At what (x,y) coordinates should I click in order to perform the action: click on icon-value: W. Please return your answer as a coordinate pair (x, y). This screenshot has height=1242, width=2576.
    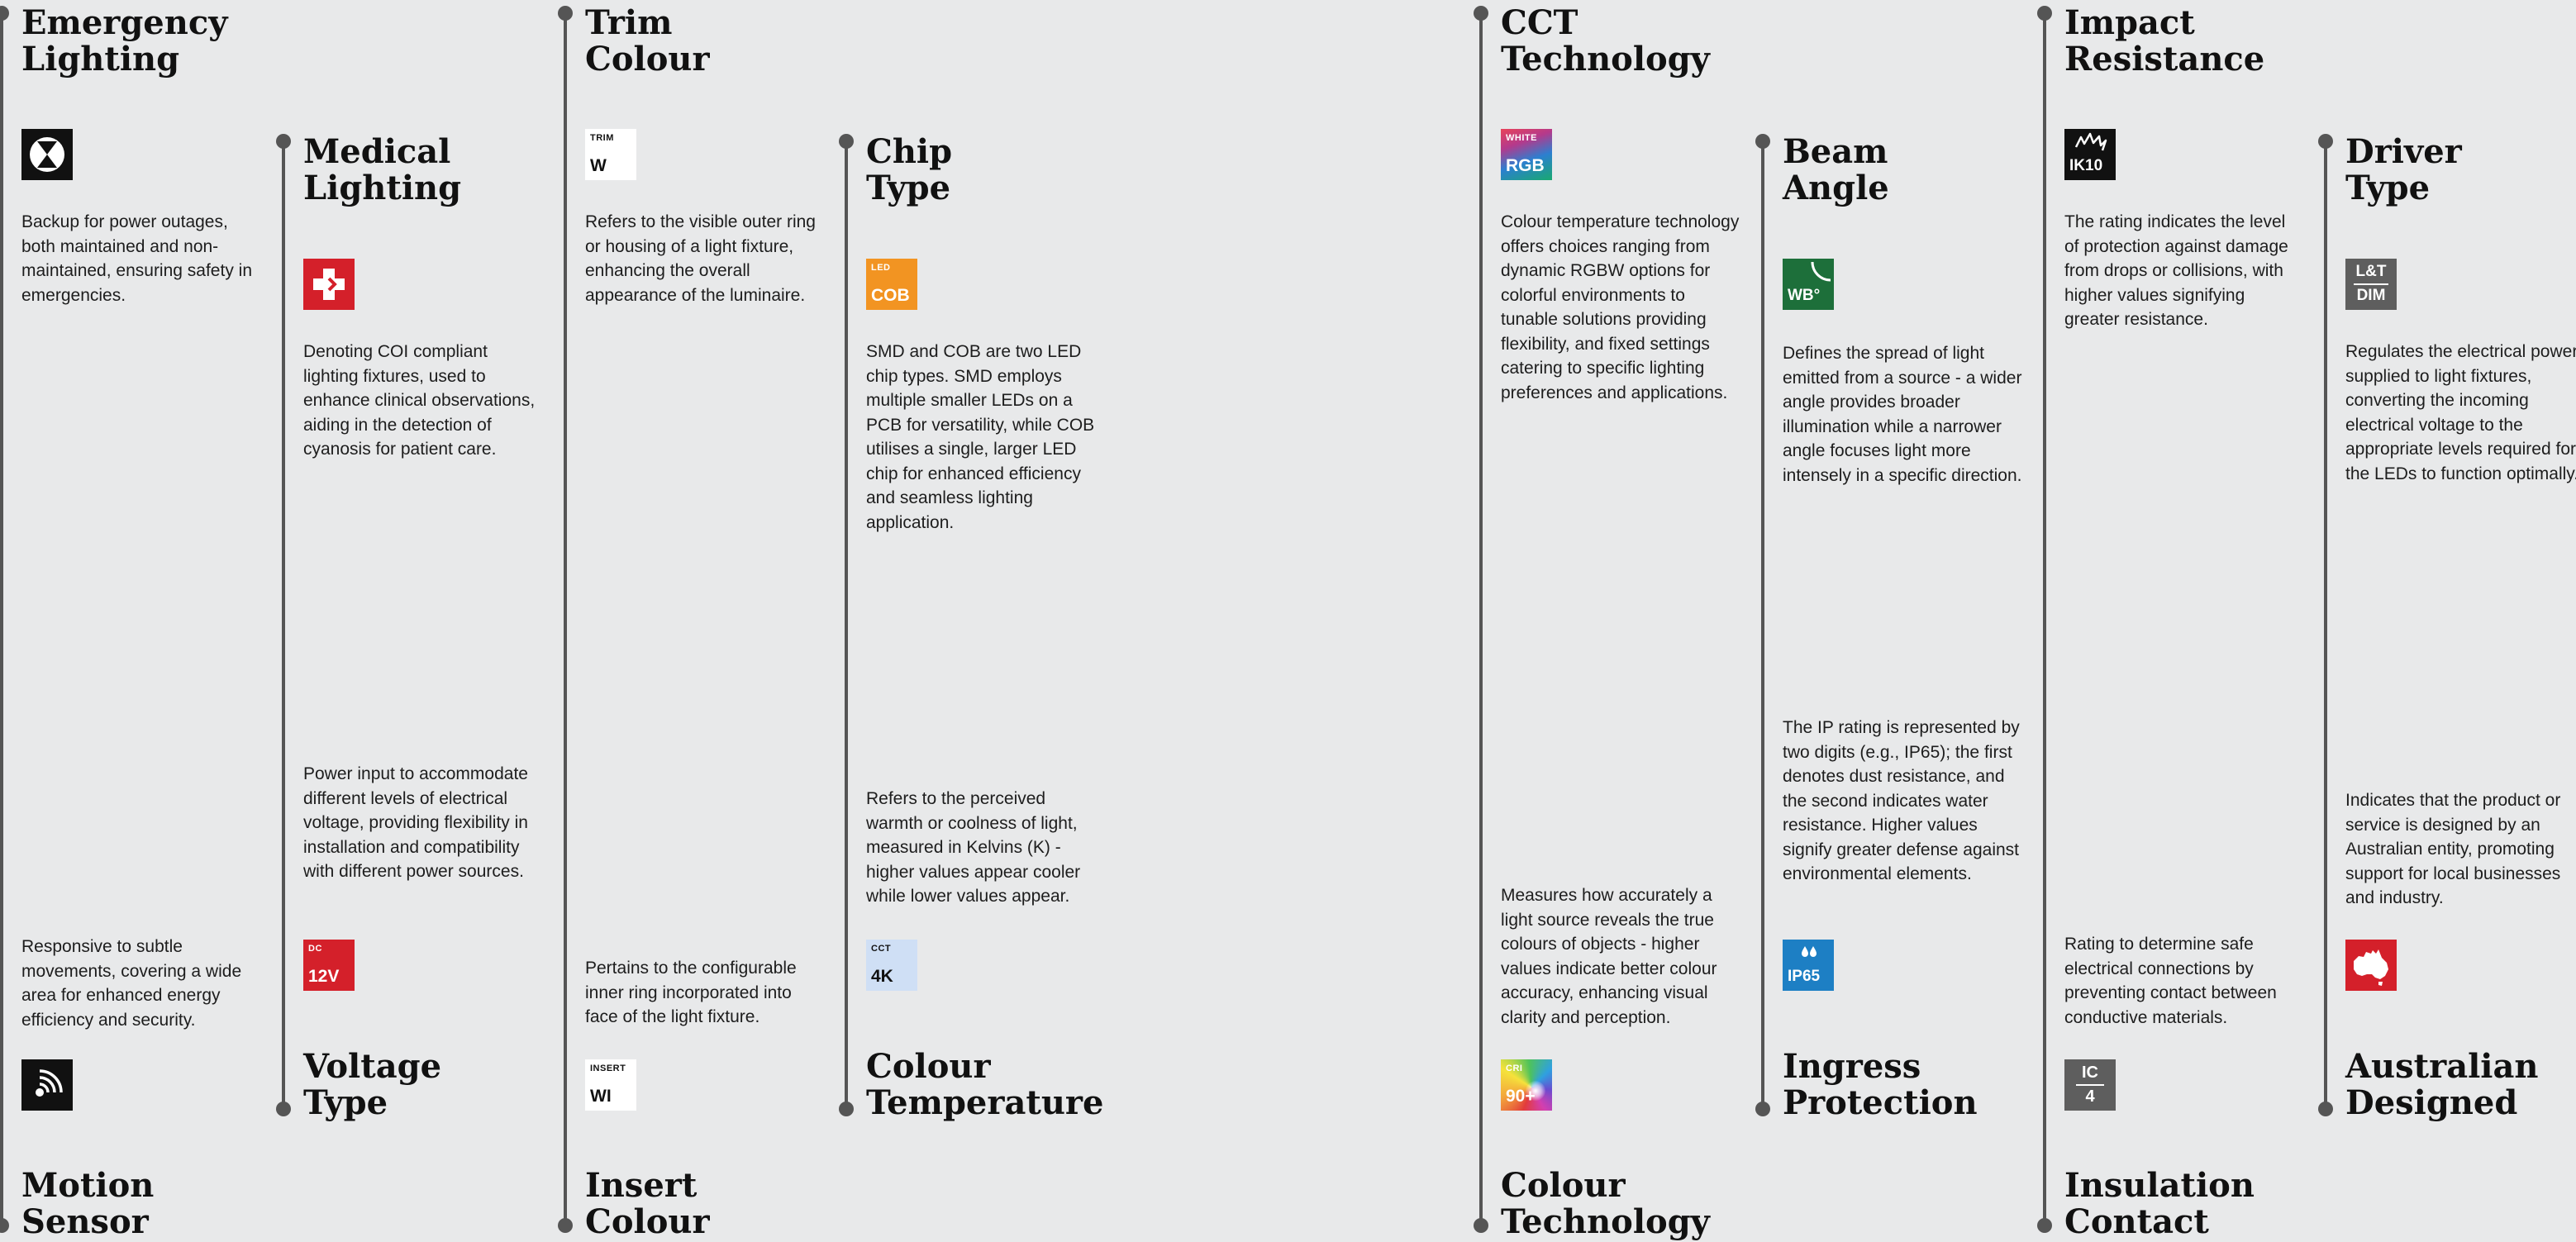
    Looking at the image, I should click on (598, 165).